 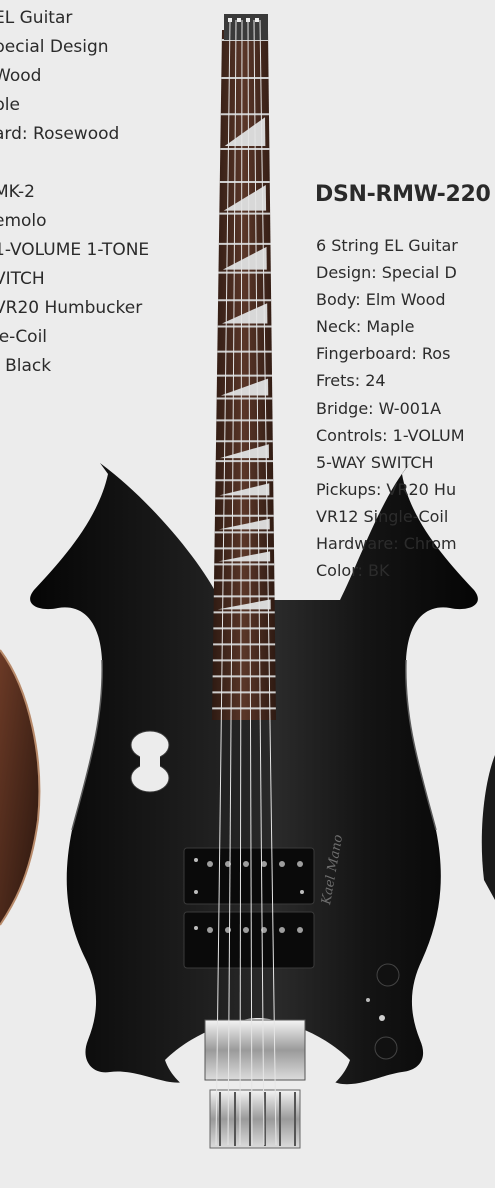 What do you see at coordinates (383, 354) in the screenshot?
I see `spec-line: Fingerboard: Ros` at bounding box center [383, 354].